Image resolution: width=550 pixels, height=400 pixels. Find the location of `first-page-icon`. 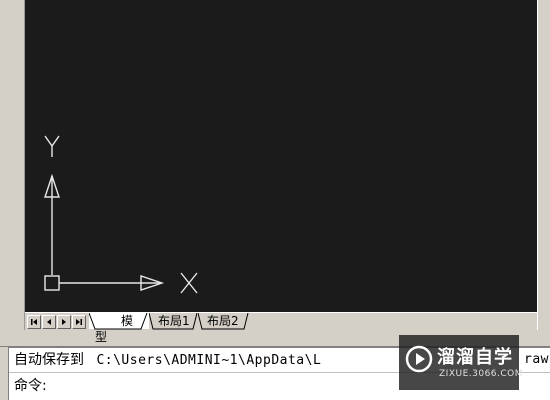

first-page-icon is located at coordinates (34, 322).